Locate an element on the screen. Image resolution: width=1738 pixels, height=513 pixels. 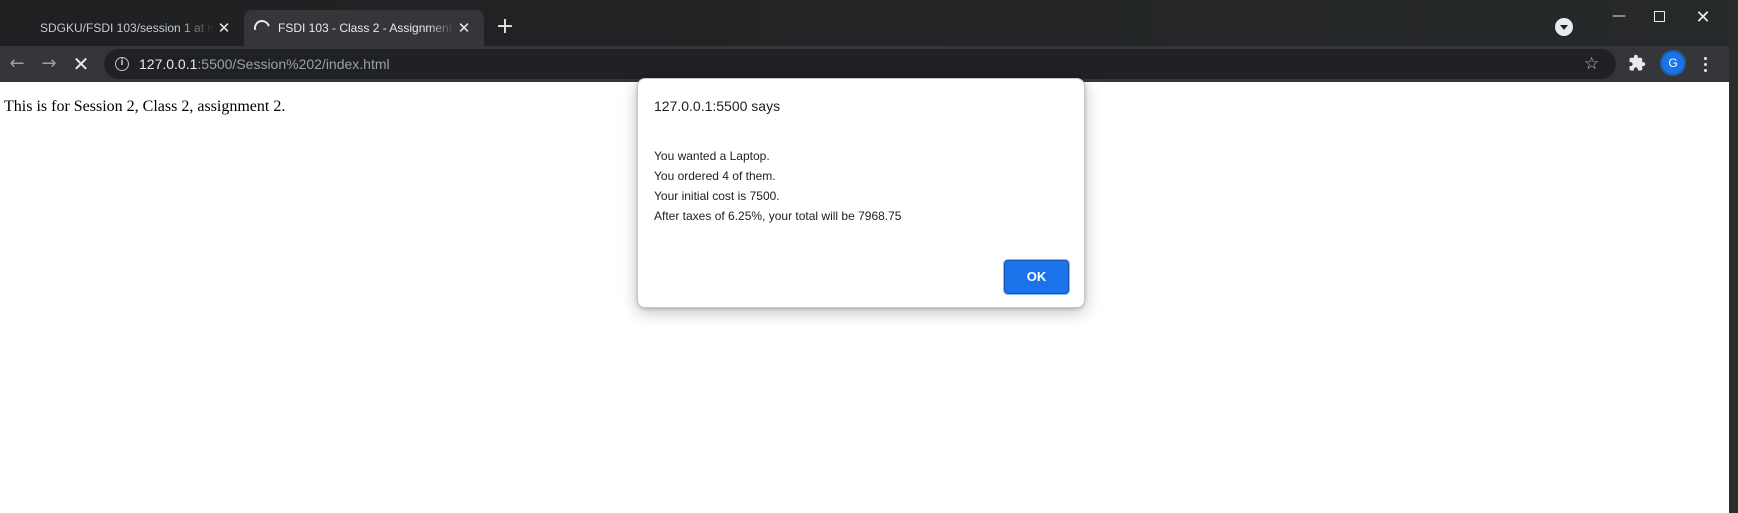
url-host: 127.0.0.1 is located at coordinates (168, 64).